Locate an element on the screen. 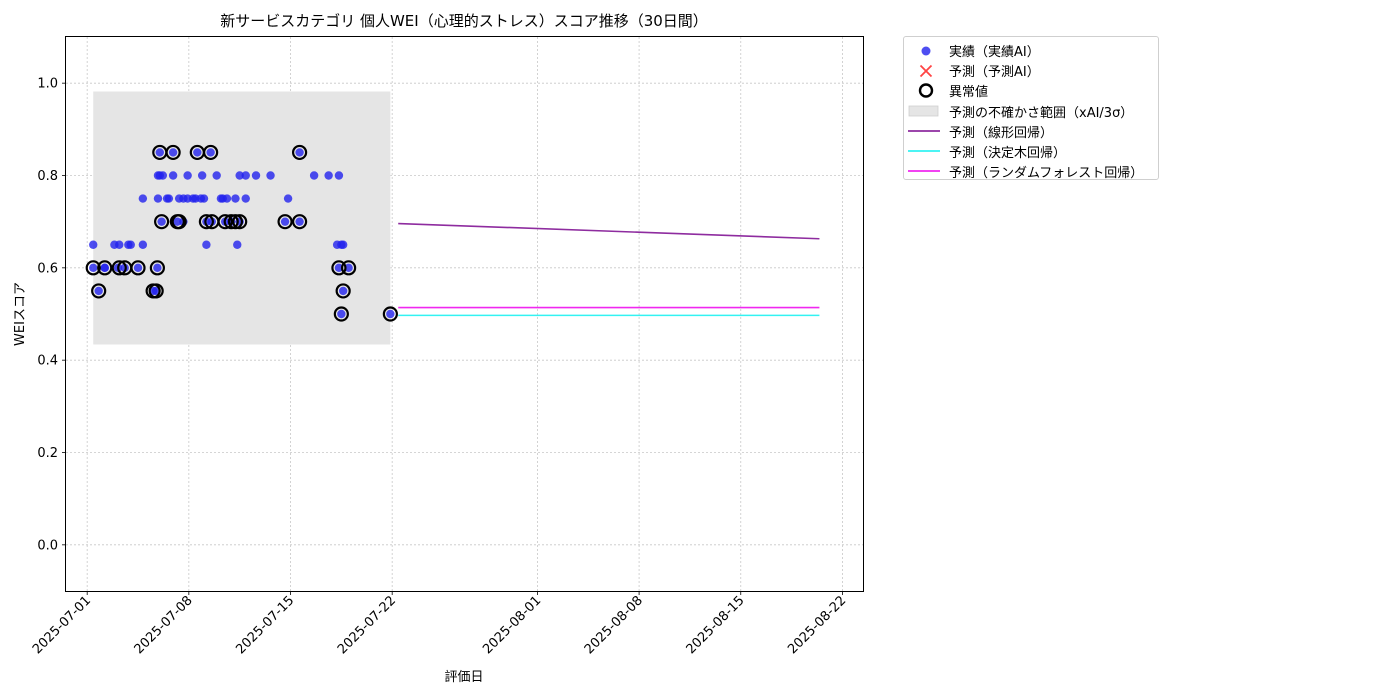 The width and height of the screenshot is (1400, 700). legend-symbol-predicted is located at coordinates (926, 71).